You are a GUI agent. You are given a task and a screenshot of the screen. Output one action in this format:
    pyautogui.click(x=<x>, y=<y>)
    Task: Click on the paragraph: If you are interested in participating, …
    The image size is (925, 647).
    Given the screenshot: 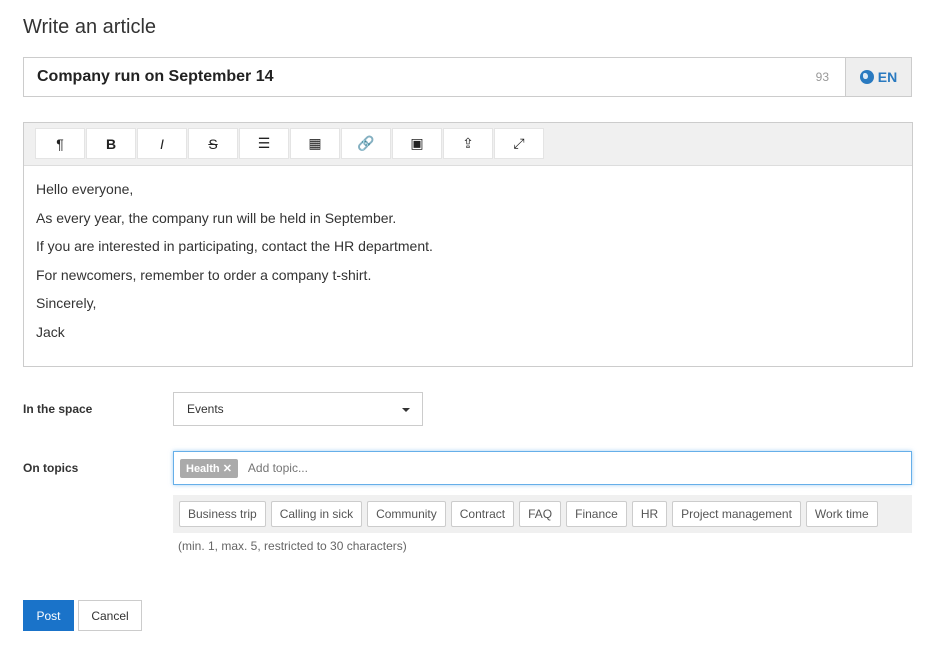 What is the action you would take?
    pyautogui.click(x=234, y=246)
    